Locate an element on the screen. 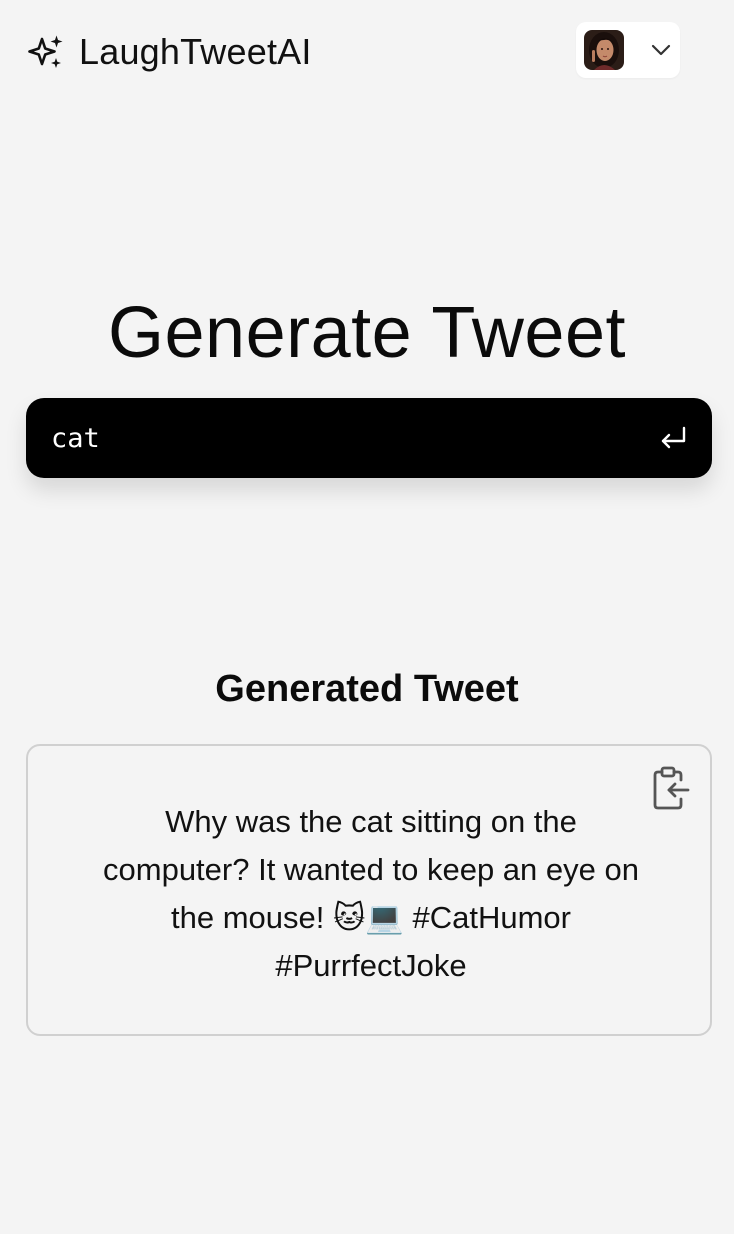 This screenshot has width=734, height=1234. header: LaughTweetAI is located at coordinates (367, 52).